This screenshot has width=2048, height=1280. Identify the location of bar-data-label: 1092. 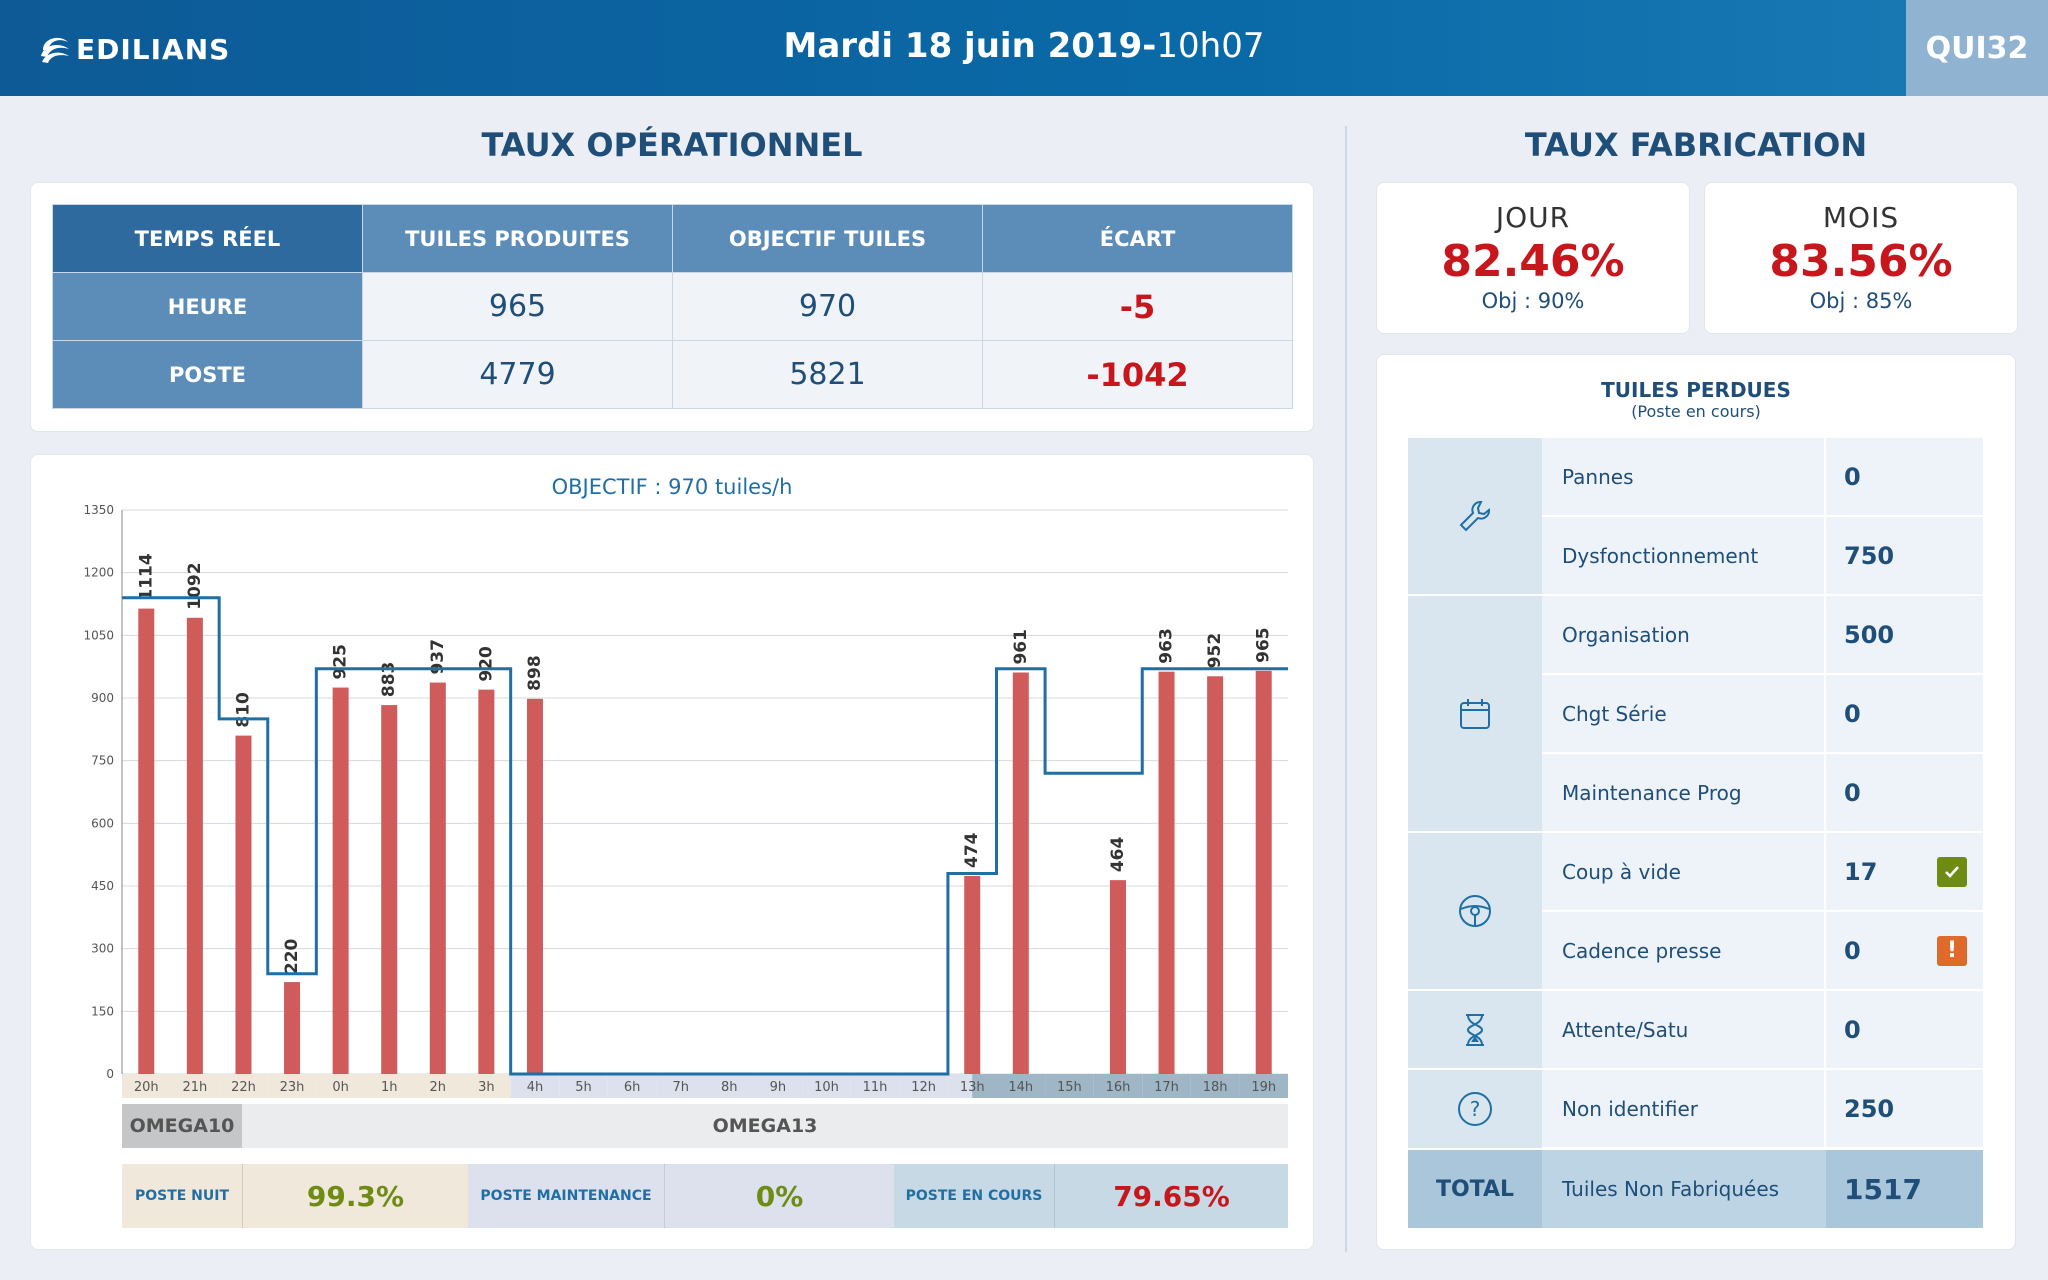
(195, 585).